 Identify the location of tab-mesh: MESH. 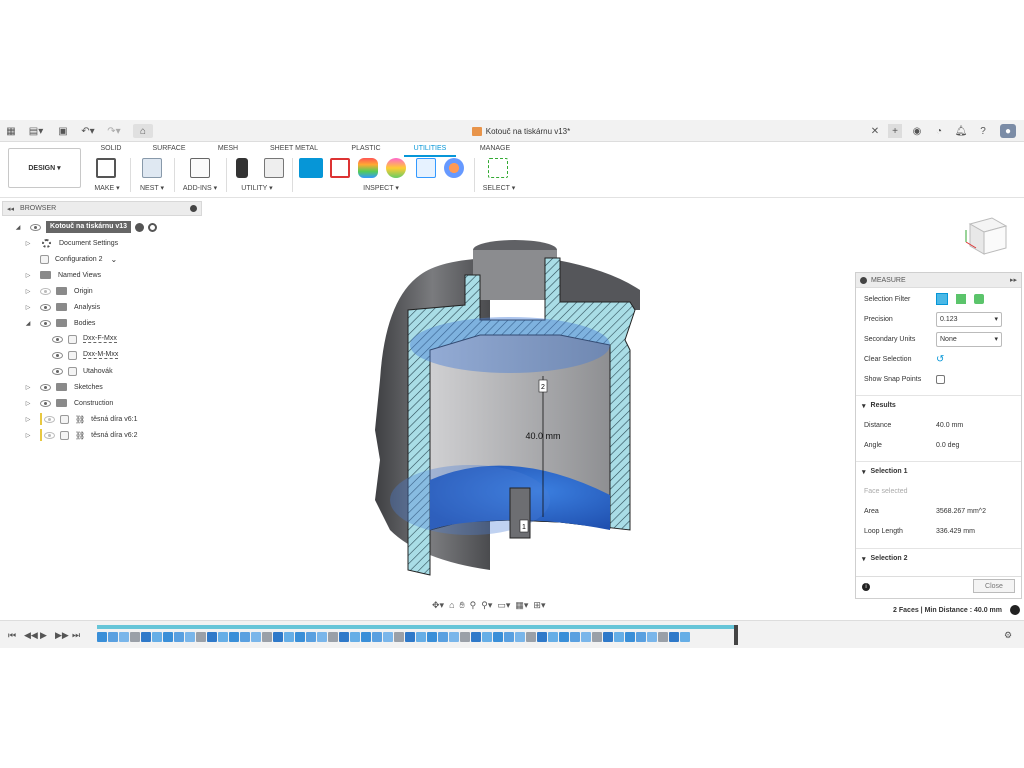
(228, 148).